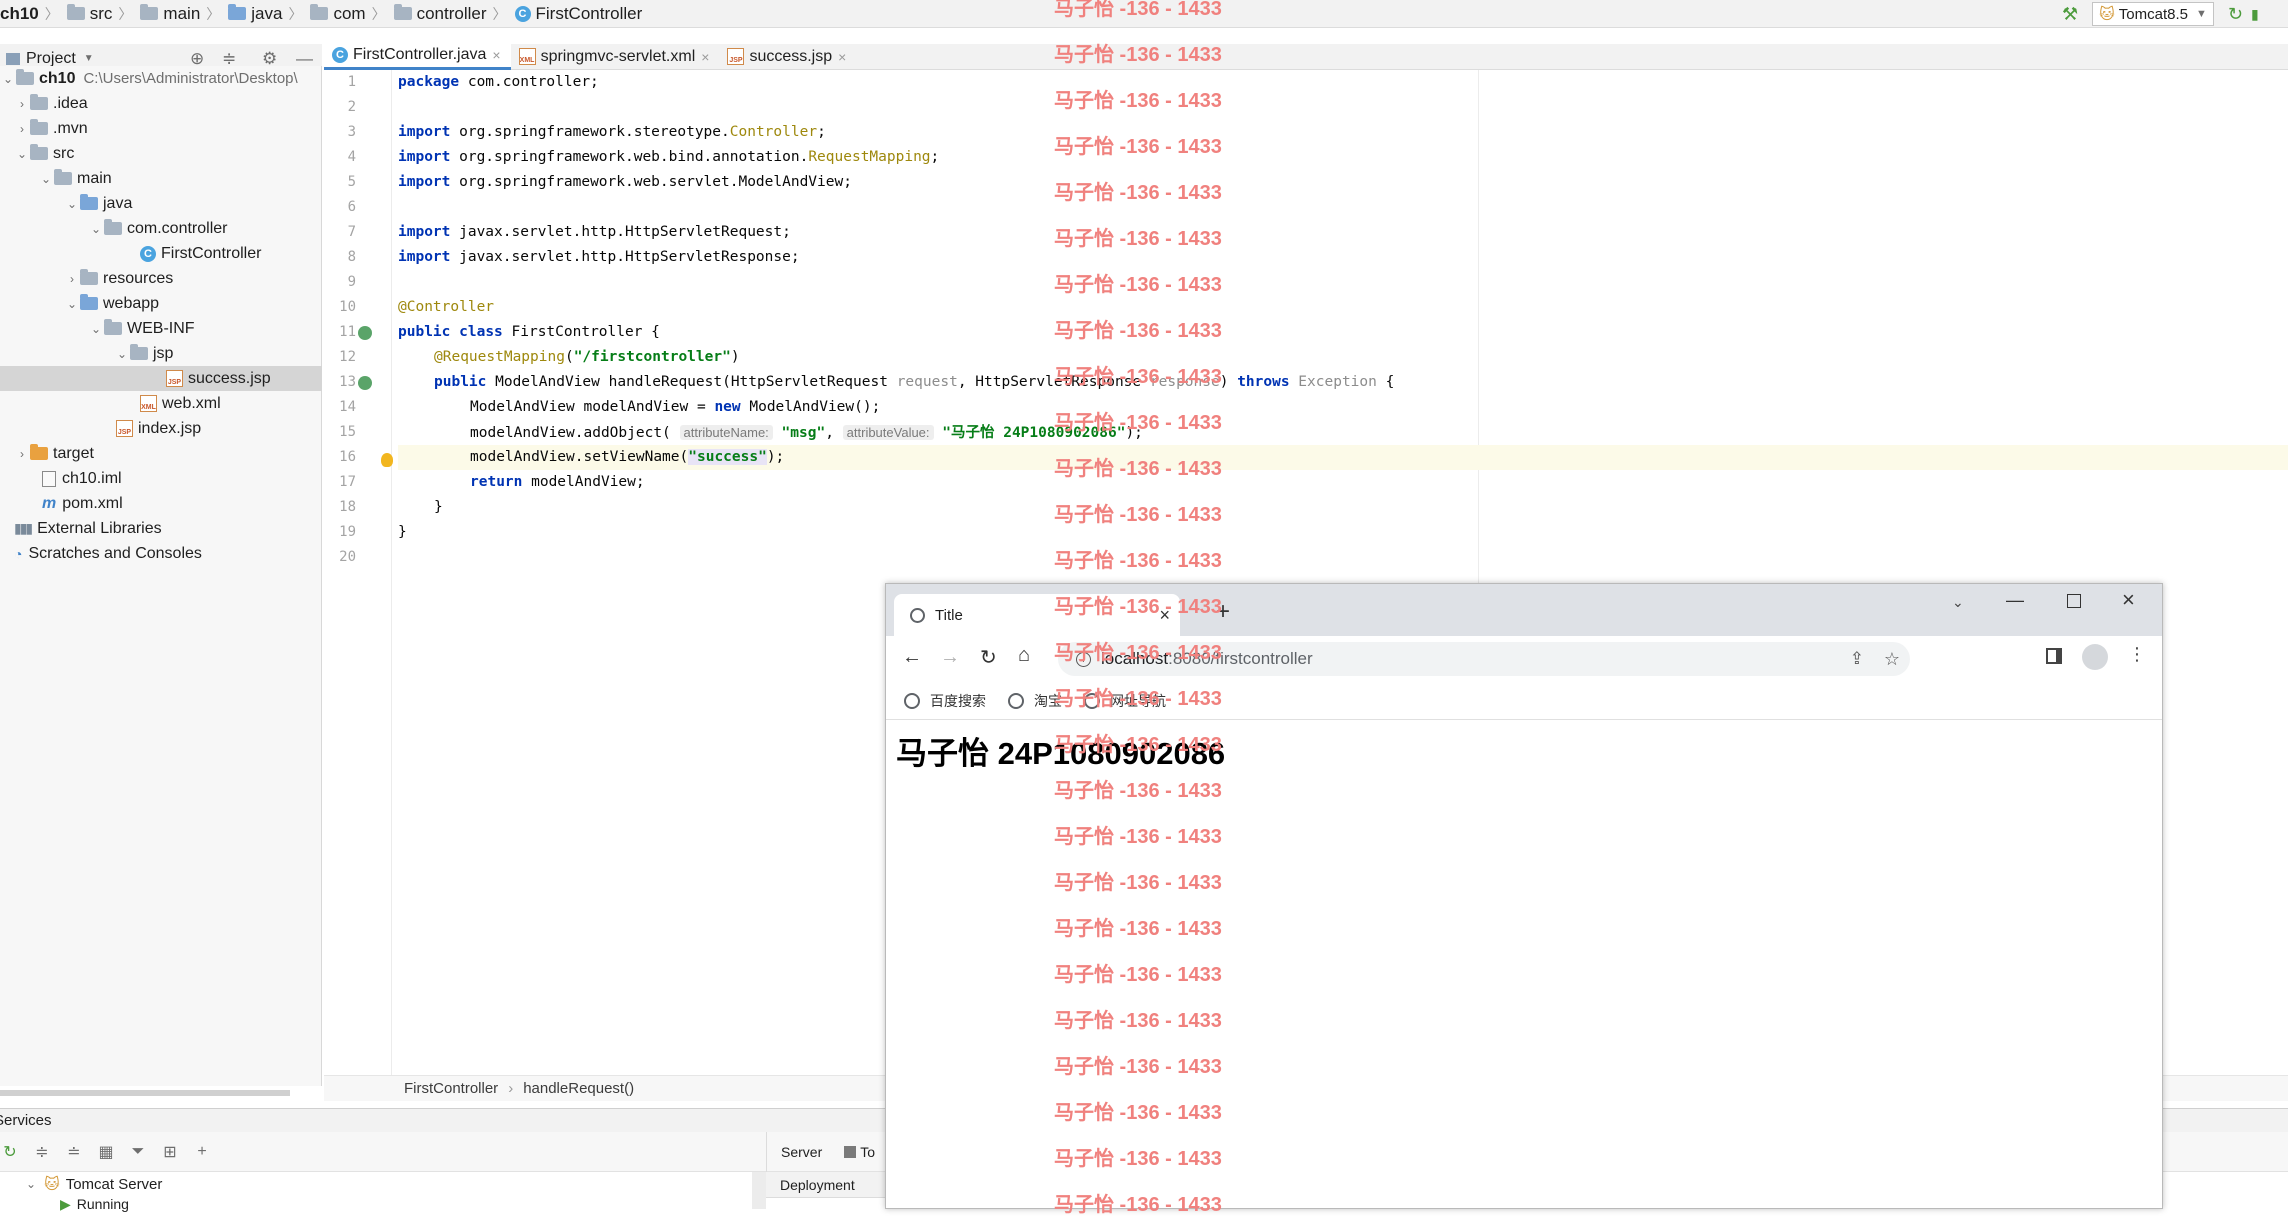  I want to click on home-icon: ⌂, so click(1024, 655).